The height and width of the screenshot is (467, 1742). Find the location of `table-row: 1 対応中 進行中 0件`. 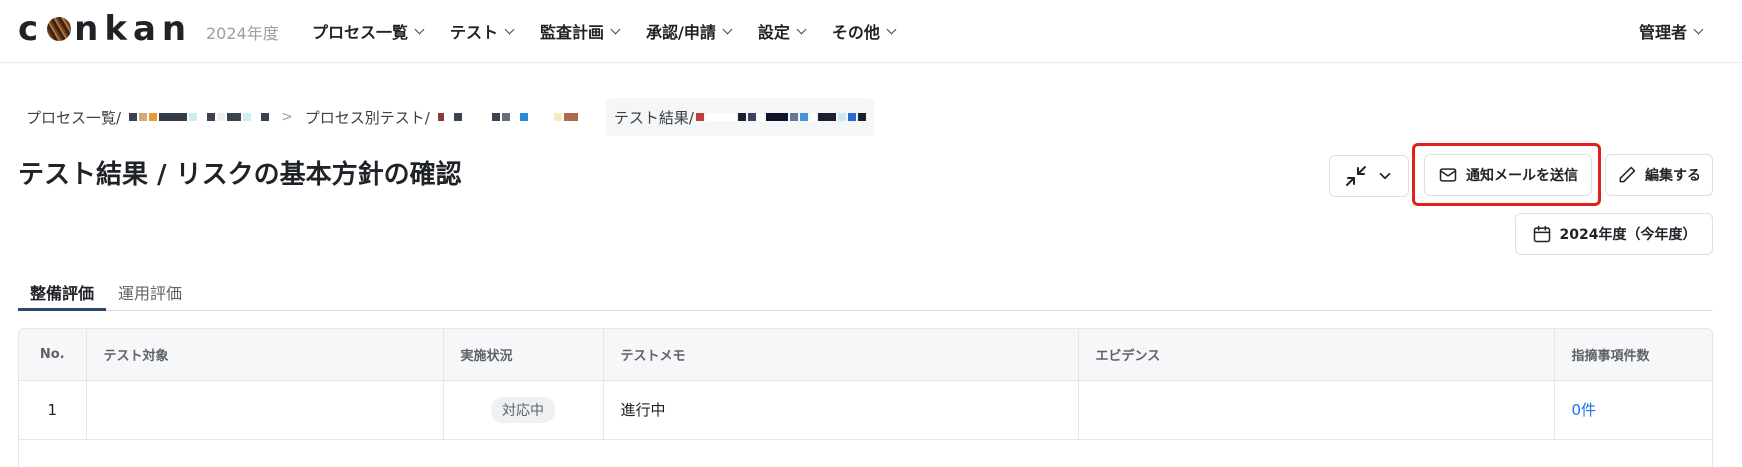

table-row: 1 対応中 進行中 0件 is located at coordinates (865, 410).